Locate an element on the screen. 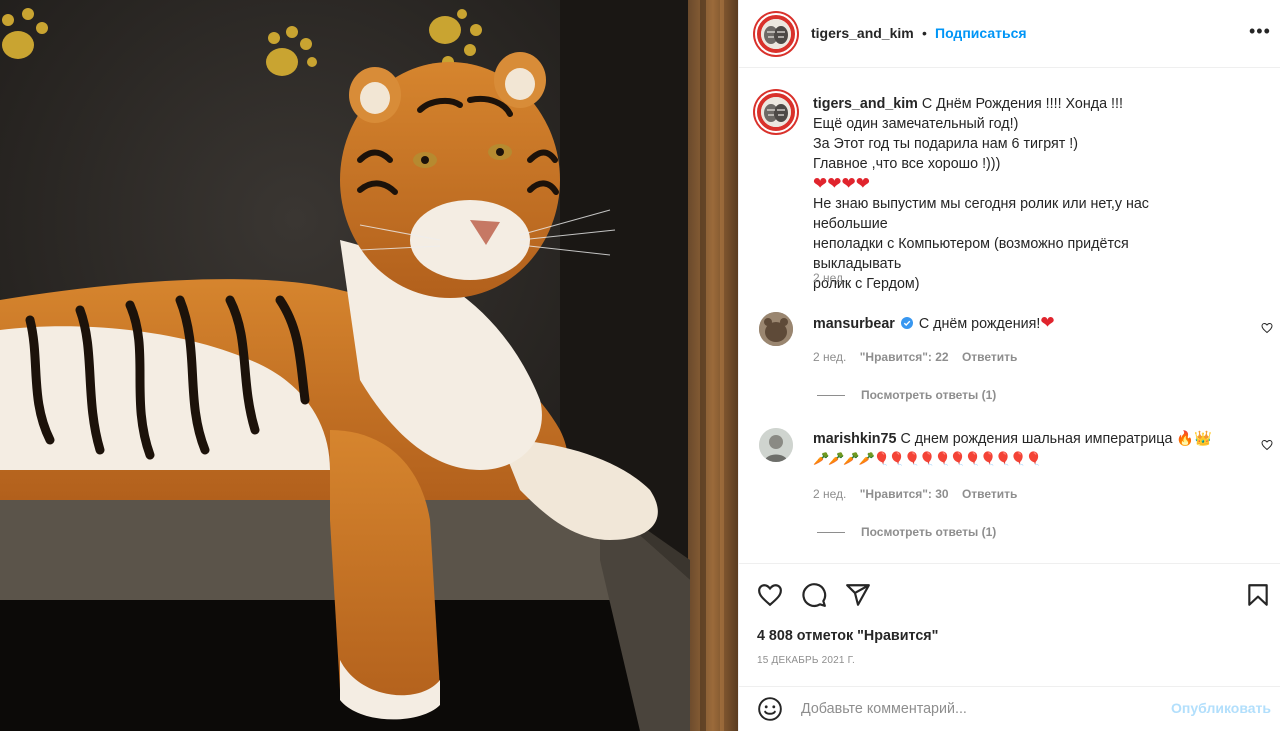  caption-line: С Днём Рождения !!!! Хонда !!! is located at coordinates (1022, 104).